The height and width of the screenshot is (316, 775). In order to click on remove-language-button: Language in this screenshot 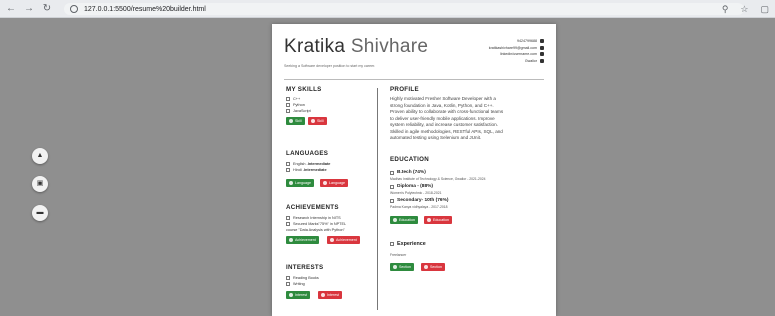, I will do `click(334, 183)`.